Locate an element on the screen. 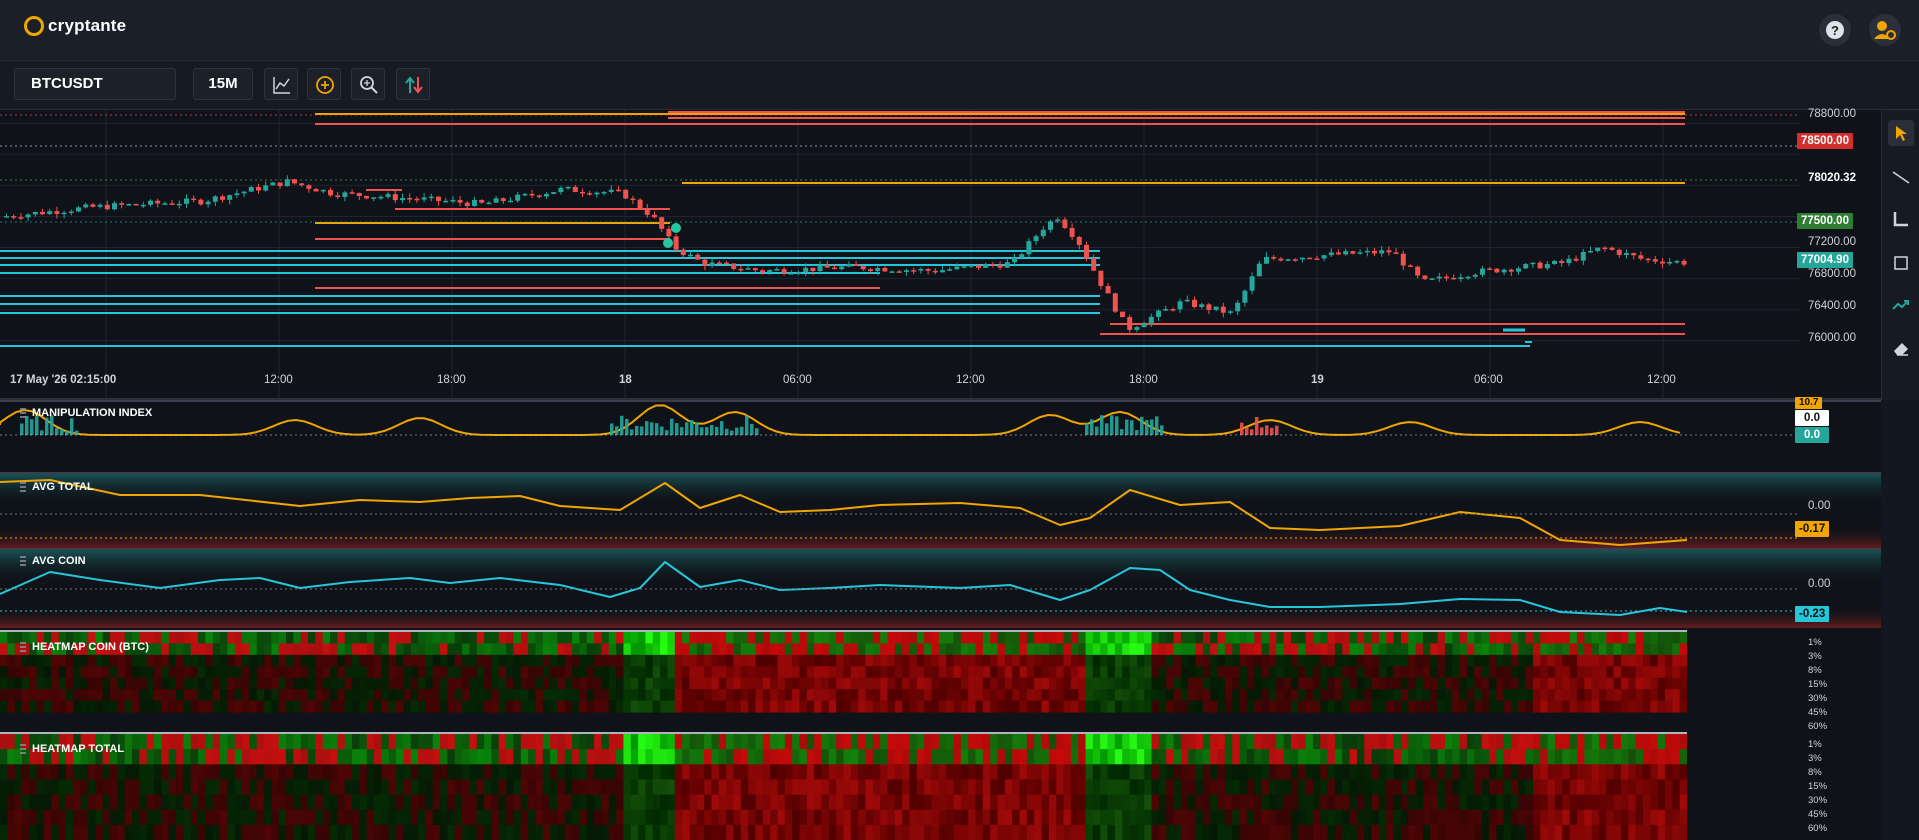 The width and height of the screenshot is (1919, 840). user-settings-button is located at coordinates (1885, 30).